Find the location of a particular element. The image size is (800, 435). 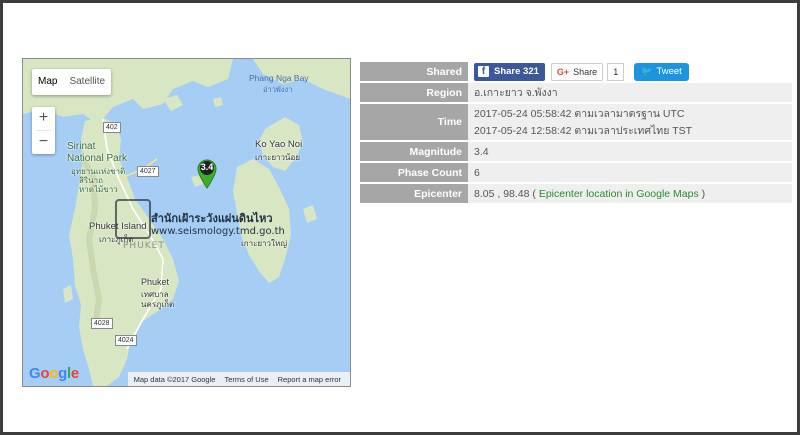

map-type-control: Map Satellite is located at coordinates (72, 82).